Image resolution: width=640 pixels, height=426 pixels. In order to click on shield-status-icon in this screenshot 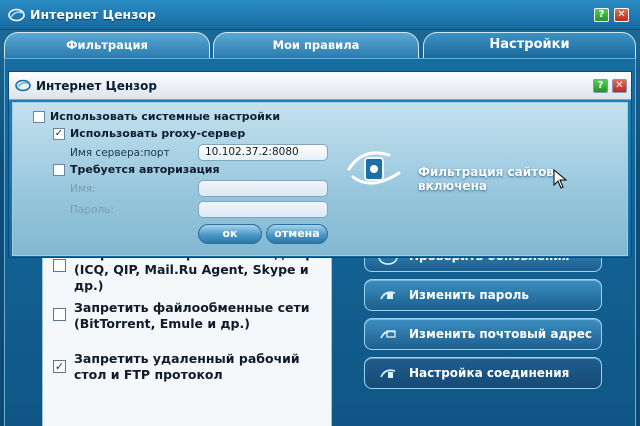, I will do `click(374, 168)`.